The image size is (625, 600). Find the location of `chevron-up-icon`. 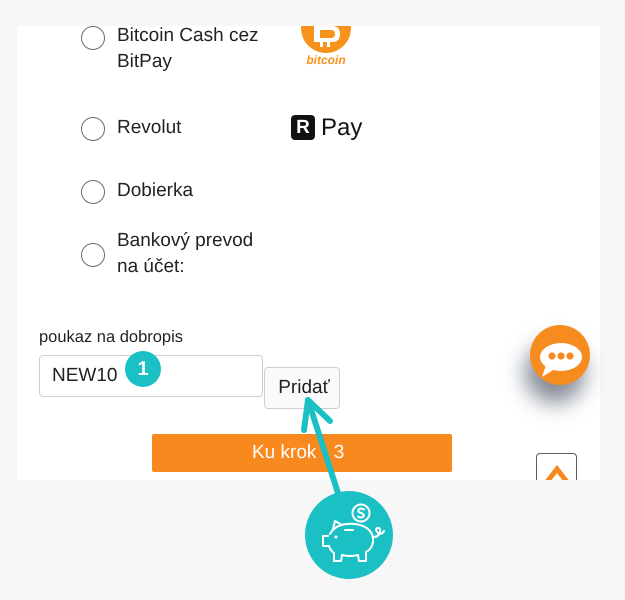

chevron-up-icon is located at coordinates (557, 472).